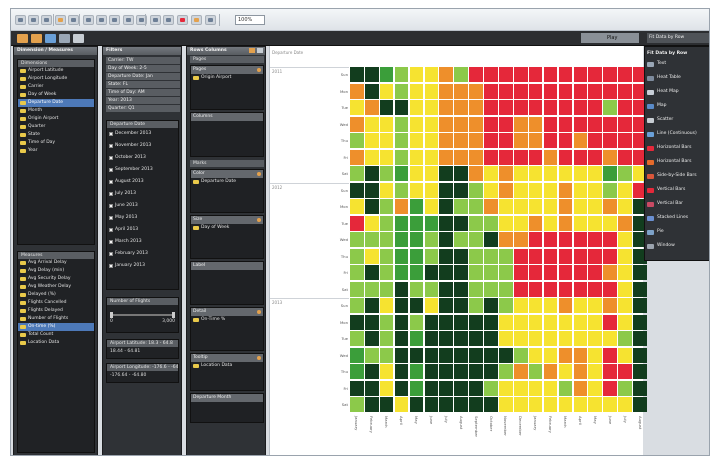  I want to click on flights-slider-max-handle, so click(173, 315).